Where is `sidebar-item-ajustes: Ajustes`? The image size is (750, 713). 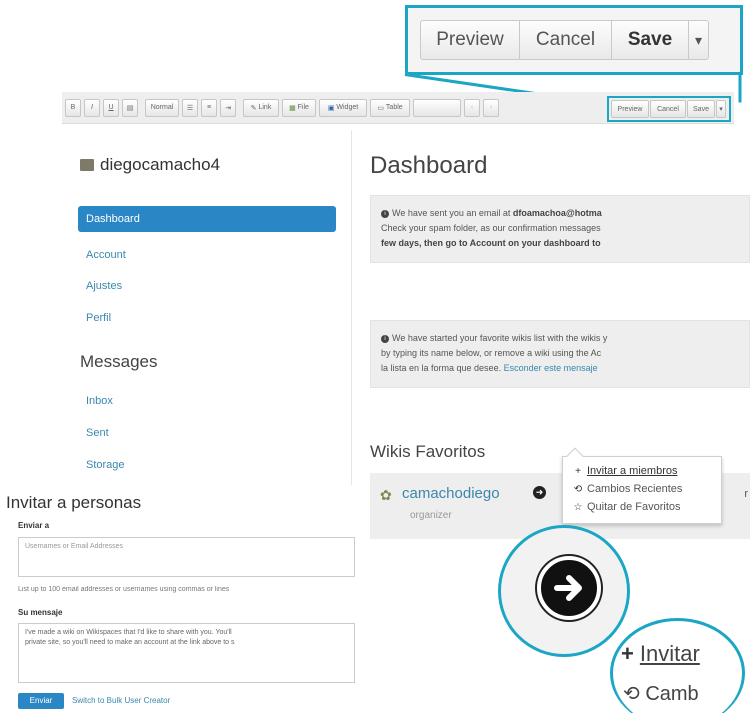 sidebar-item-ajustes: Ajustes is located at coordinates (207, 286).